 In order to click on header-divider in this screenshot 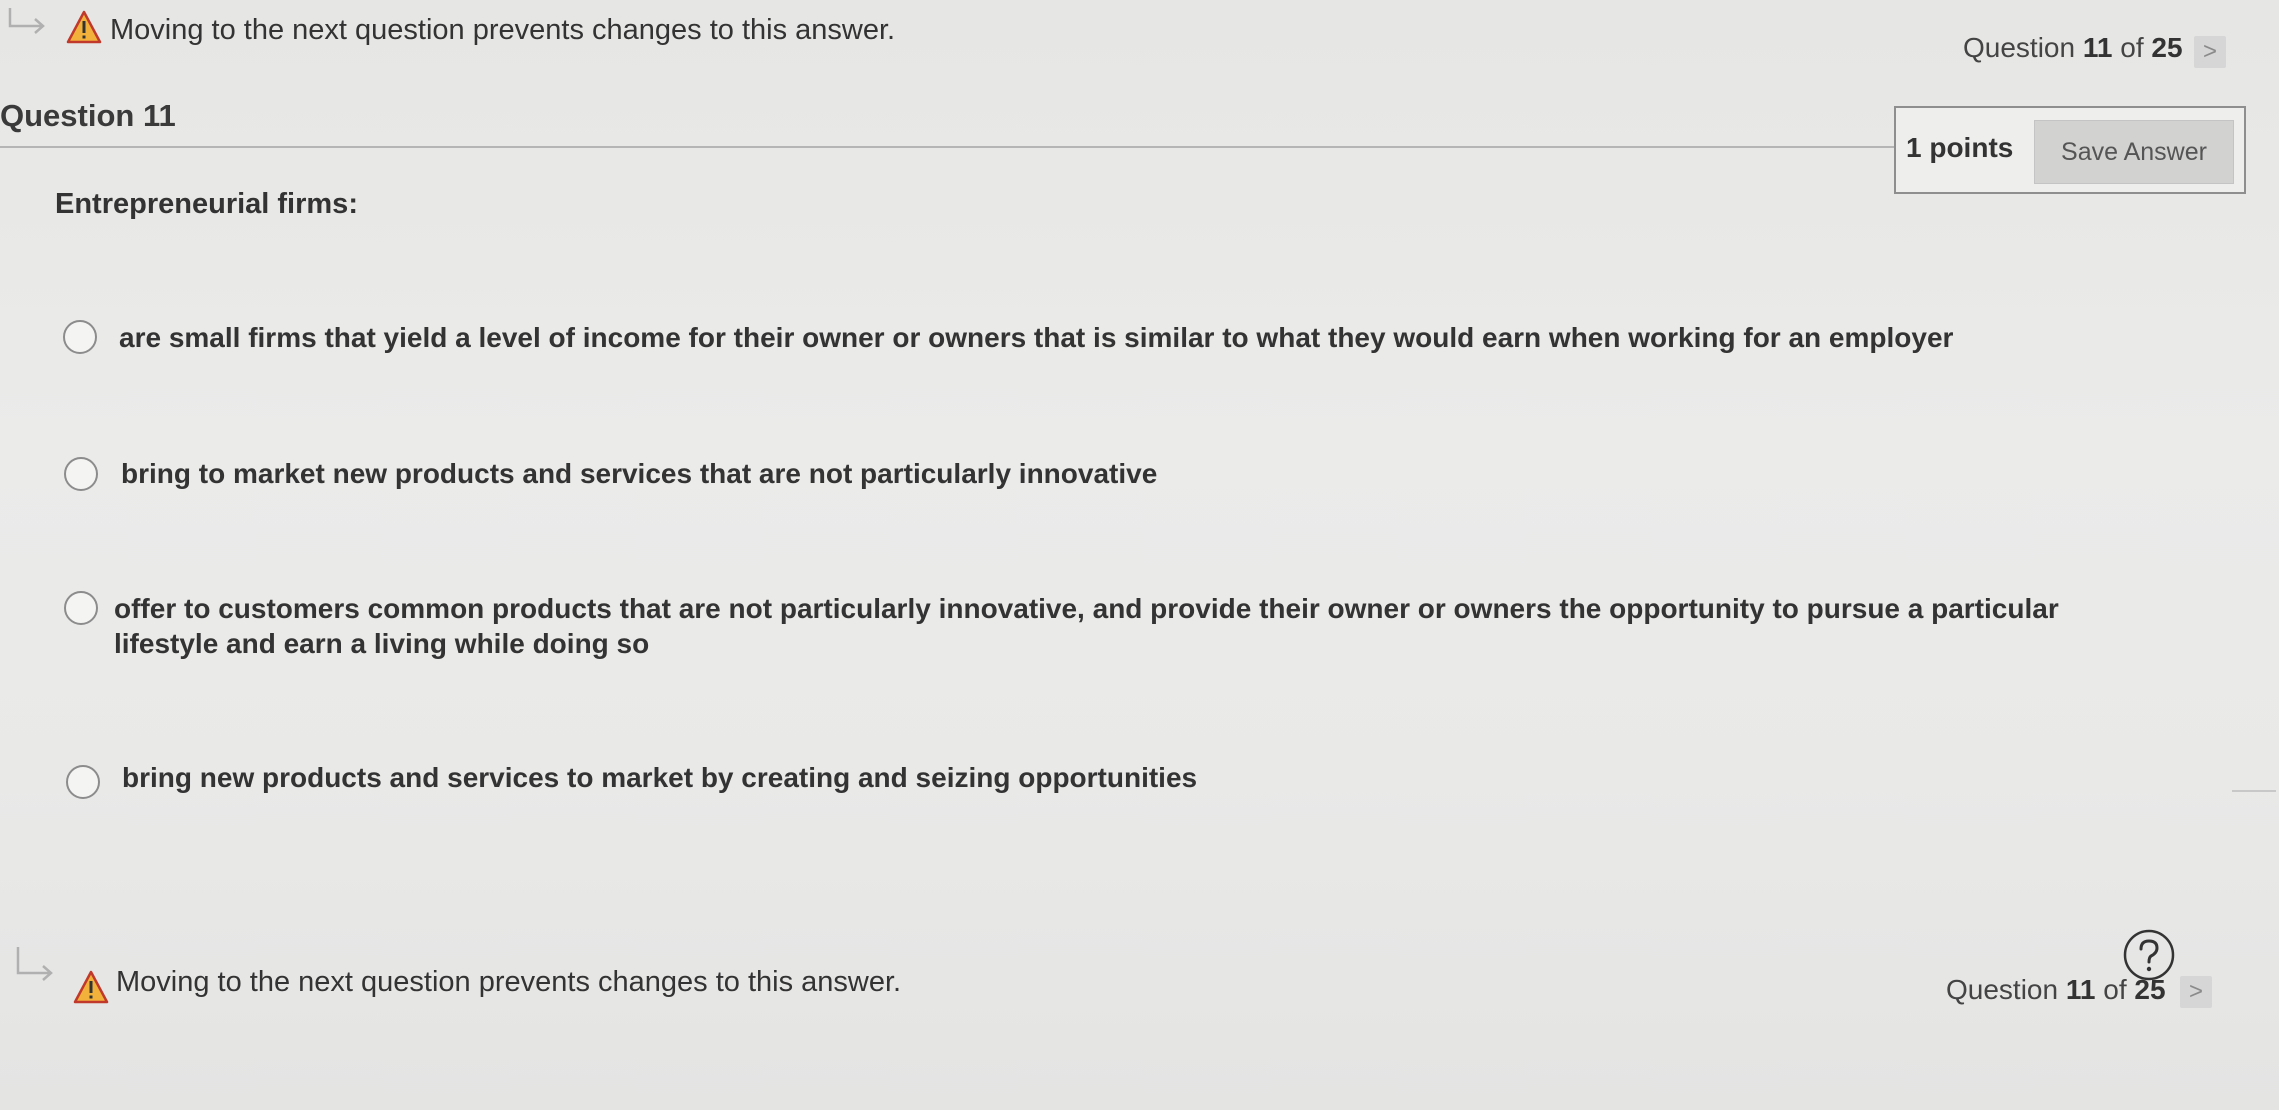, I will do `click(948, 147)`.